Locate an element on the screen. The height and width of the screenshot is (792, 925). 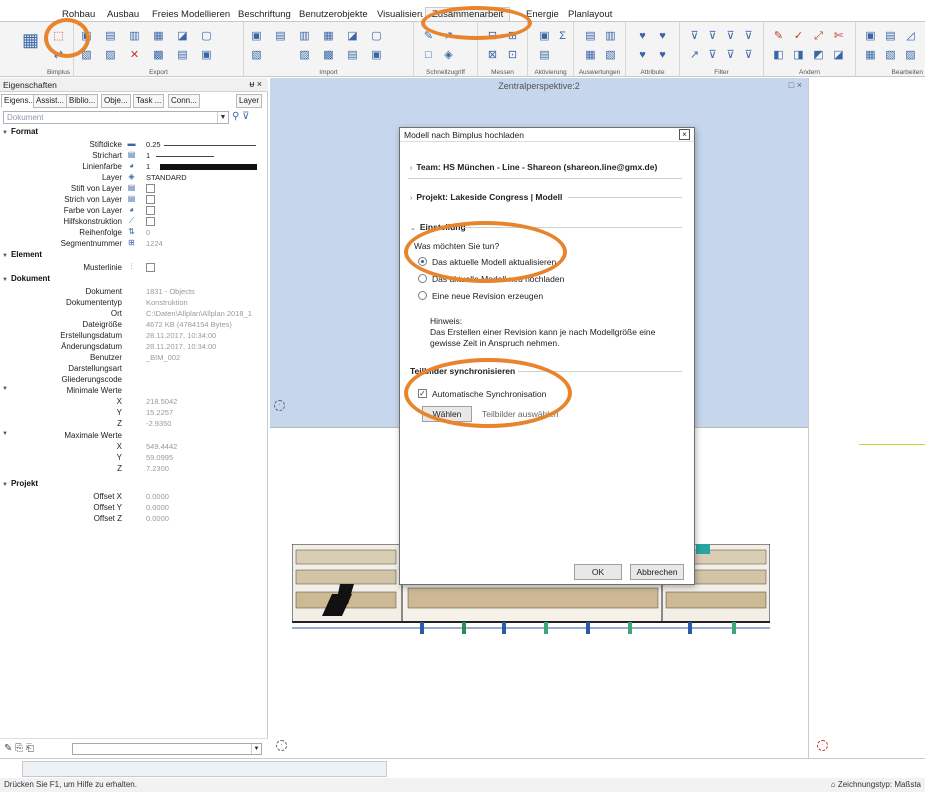
export-icon-1: ▣ is located at coordinates (86, 36).